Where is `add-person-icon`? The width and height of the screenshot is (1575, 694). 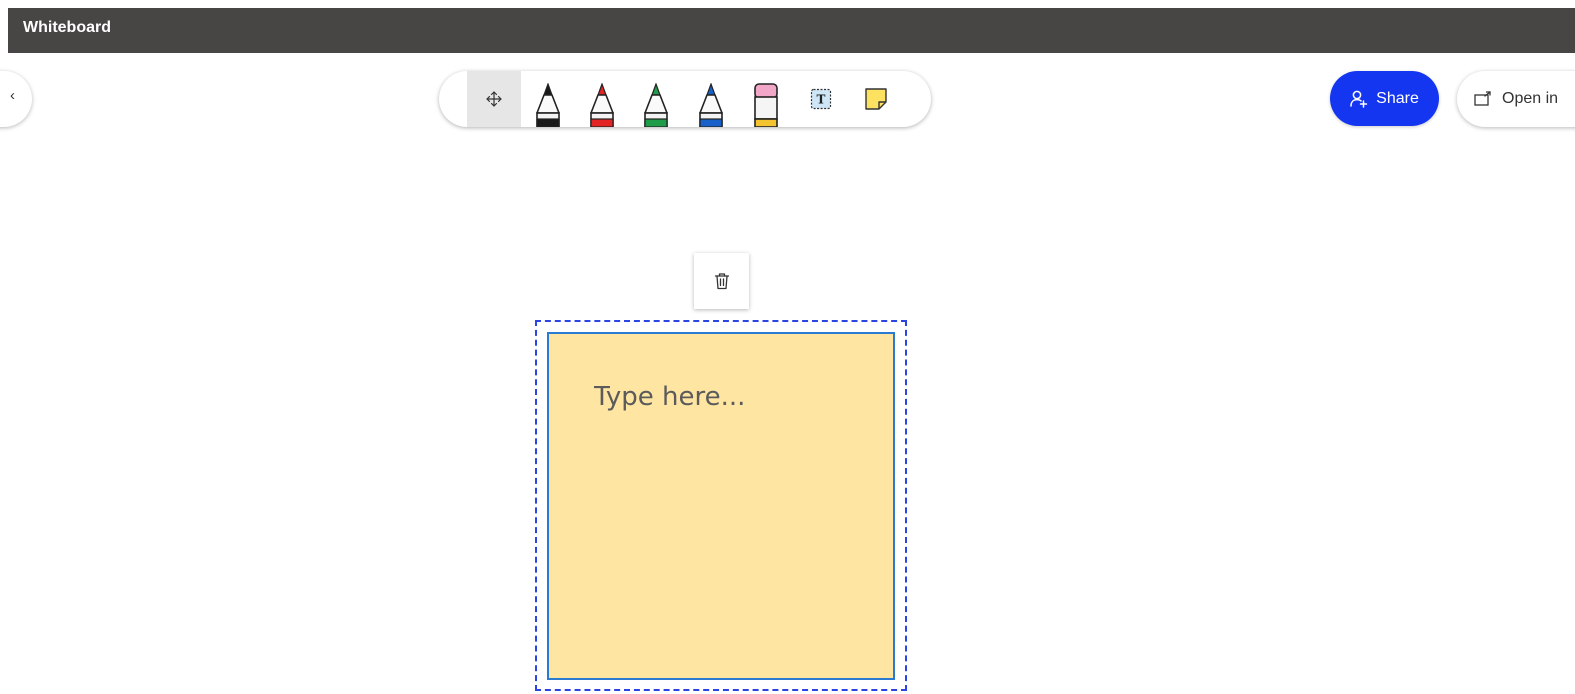
add-person-icon is located at coordinates (1359, 99).